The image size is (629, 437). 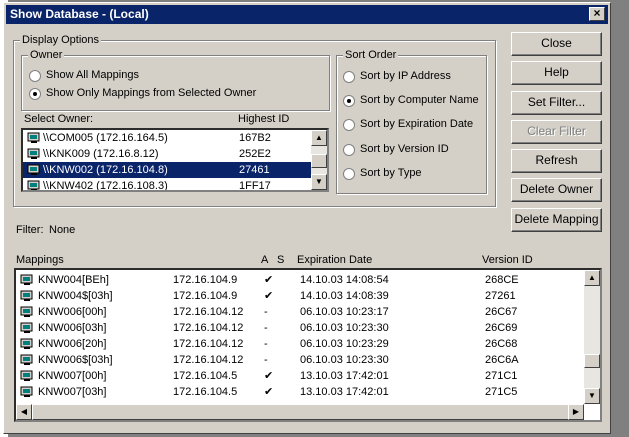 I want to click on version-column-header: Version ID, so click(x=507, y=260).